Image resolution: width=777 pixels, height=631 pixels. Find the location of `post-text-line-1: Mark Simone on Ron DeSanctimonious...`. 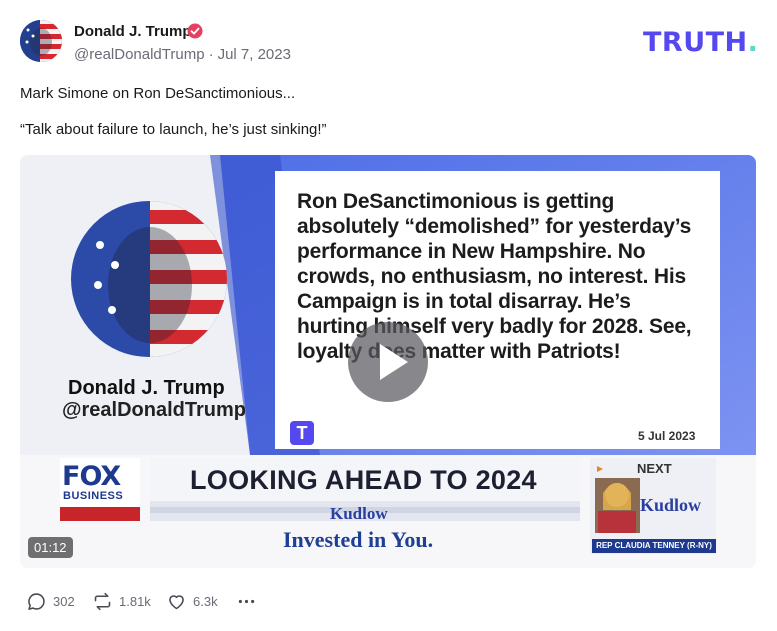

post-text-line-1: Mark Simone on Ron DeSanctimonious... is located at coordinates (158, 93).